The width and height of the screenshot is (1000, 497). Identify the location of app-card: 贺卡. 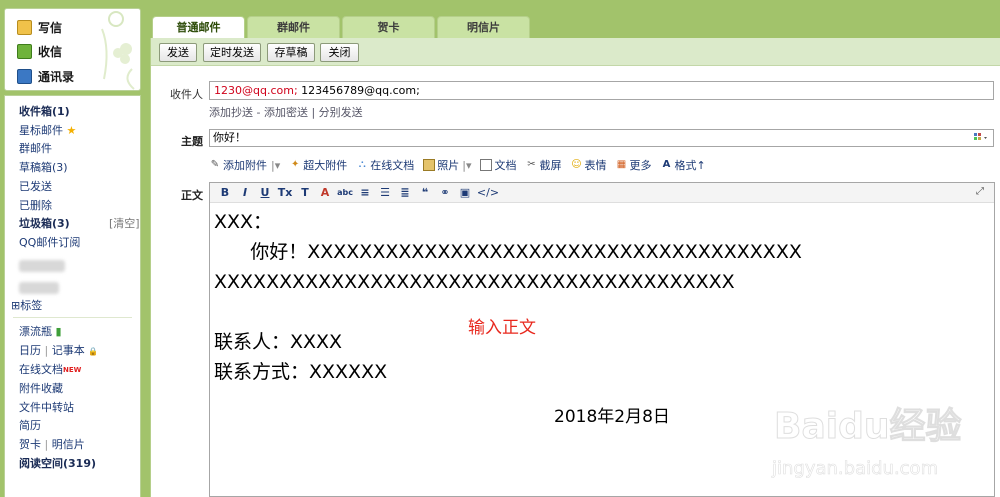
(30, 444).